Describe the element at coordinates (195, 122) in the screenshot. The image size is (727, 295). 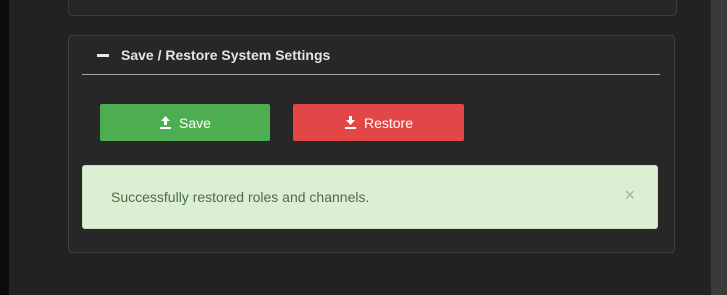
I see `save-button-label: Save` at that location.